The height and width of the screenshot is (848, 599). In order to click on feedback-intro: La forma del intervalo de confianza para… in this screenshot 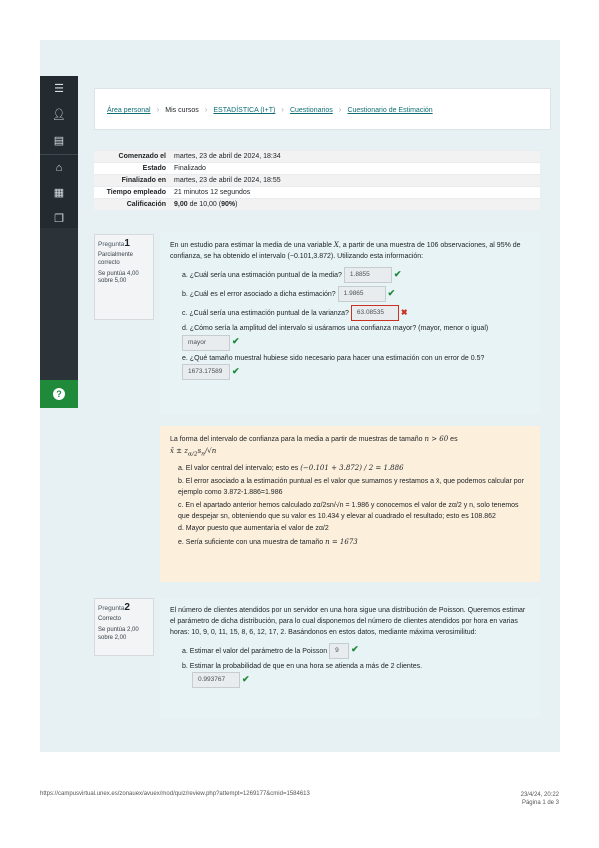, I will do `click(350, 446)`.